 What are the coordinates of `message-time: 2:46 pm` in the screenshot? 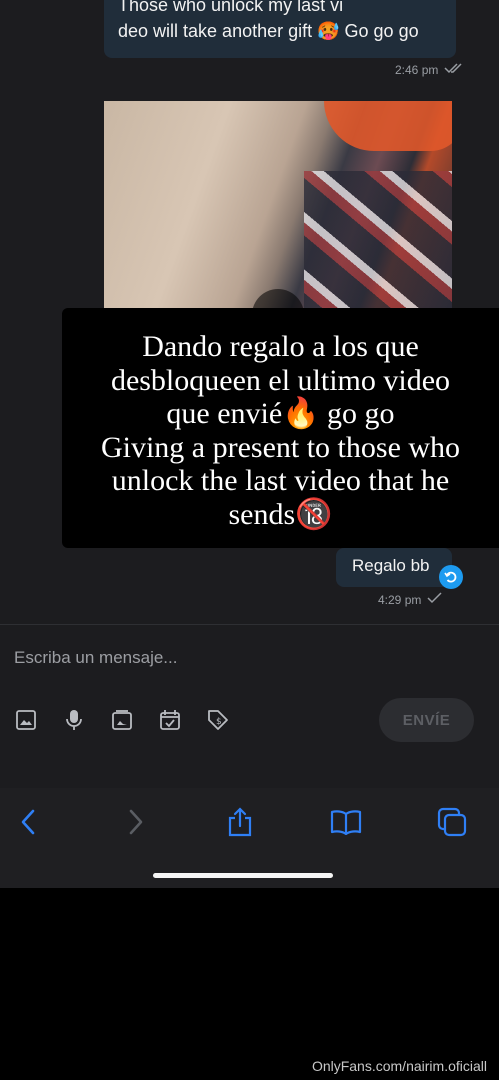 It's located at (417, 69).